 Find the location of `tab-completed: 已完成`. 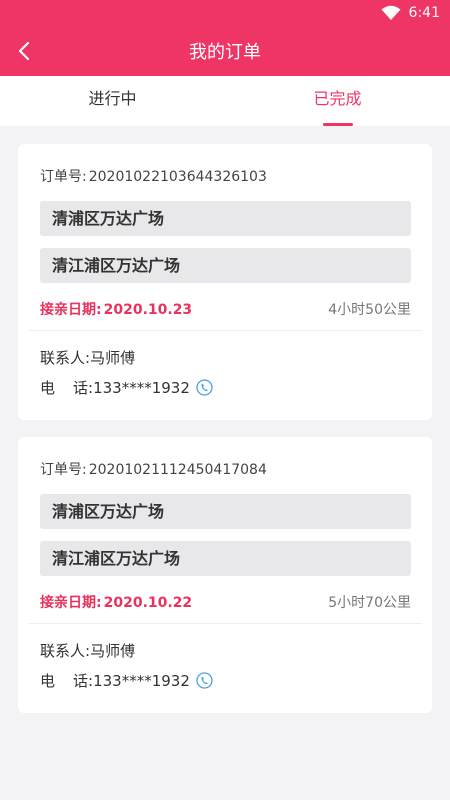

tab-completed: 已完成 is located at coordinates (337, 101).